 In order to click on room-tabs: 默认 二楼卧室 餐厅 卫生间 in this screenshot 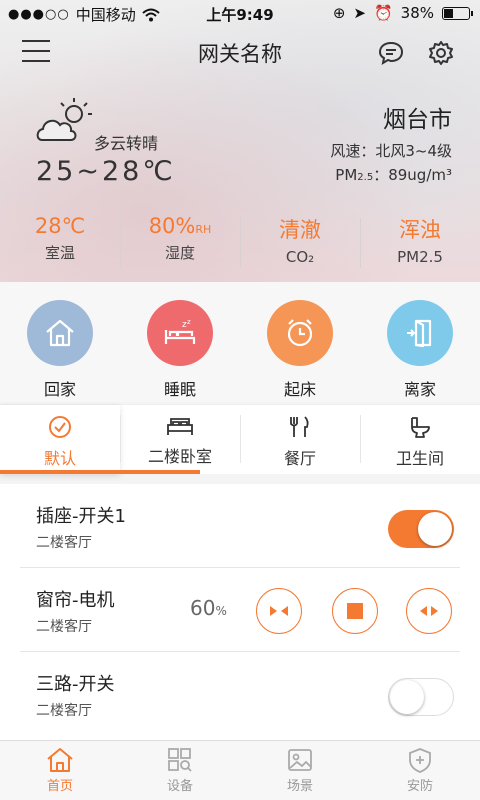, I will do `click(240, 439)`.